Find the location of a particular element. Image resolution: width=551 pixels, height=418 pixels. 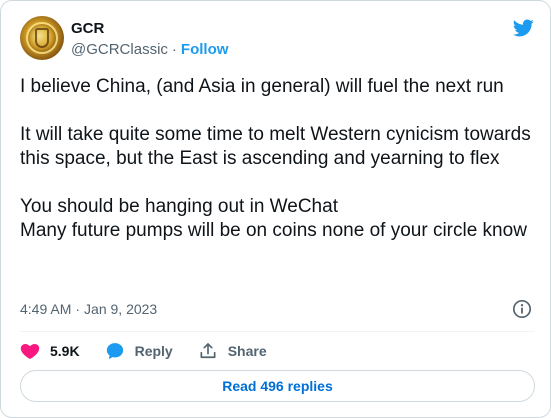

author-avatar is located at coordinates (42, 38).